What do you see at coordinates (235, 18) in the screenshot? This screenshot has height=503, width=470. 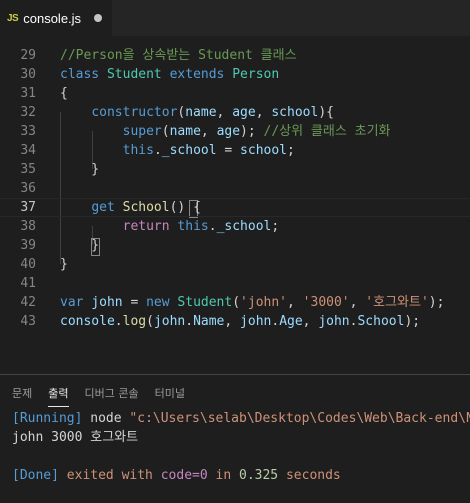 I see `editor-tab-bar: JS console.js` at bounding box center [235, 18].